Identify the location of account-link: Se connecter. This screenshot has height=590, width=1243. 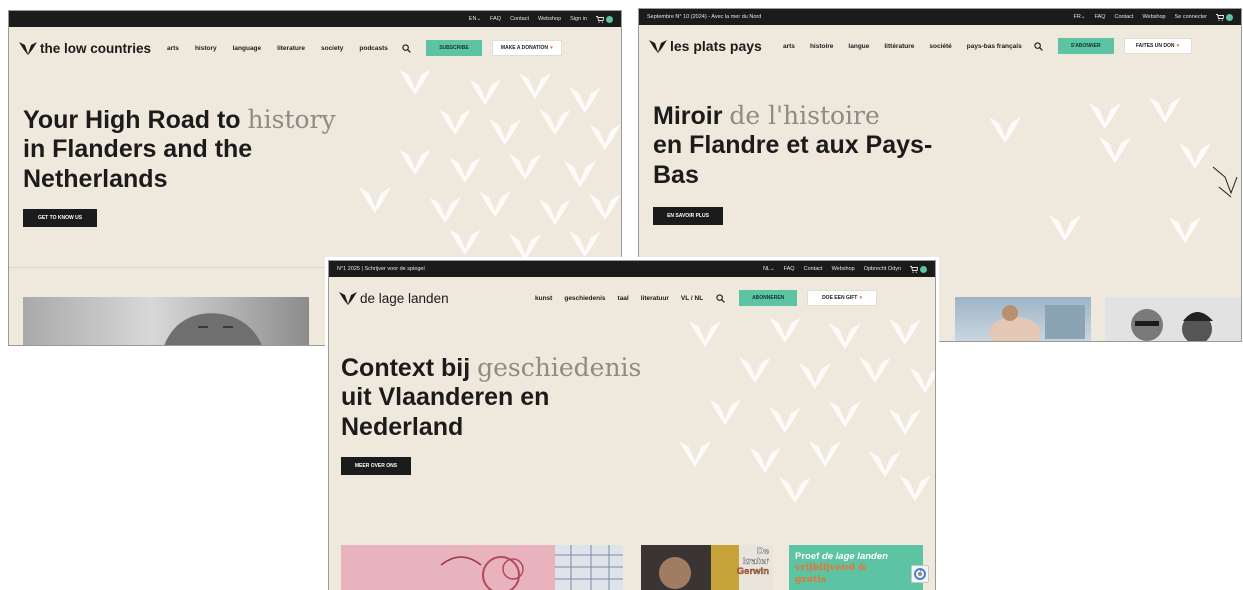
(1191, 17).